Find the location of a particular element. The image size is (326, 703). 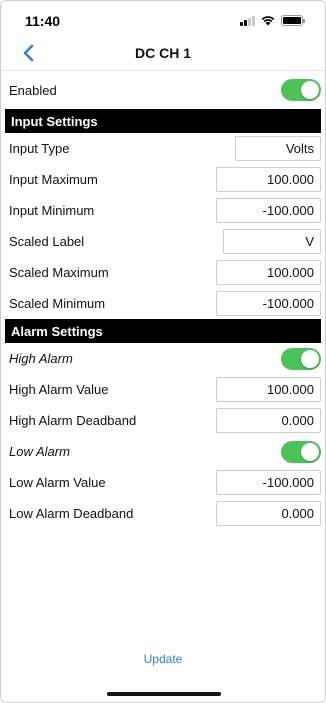

scaled-label-field is located at coordinates (272, 241).